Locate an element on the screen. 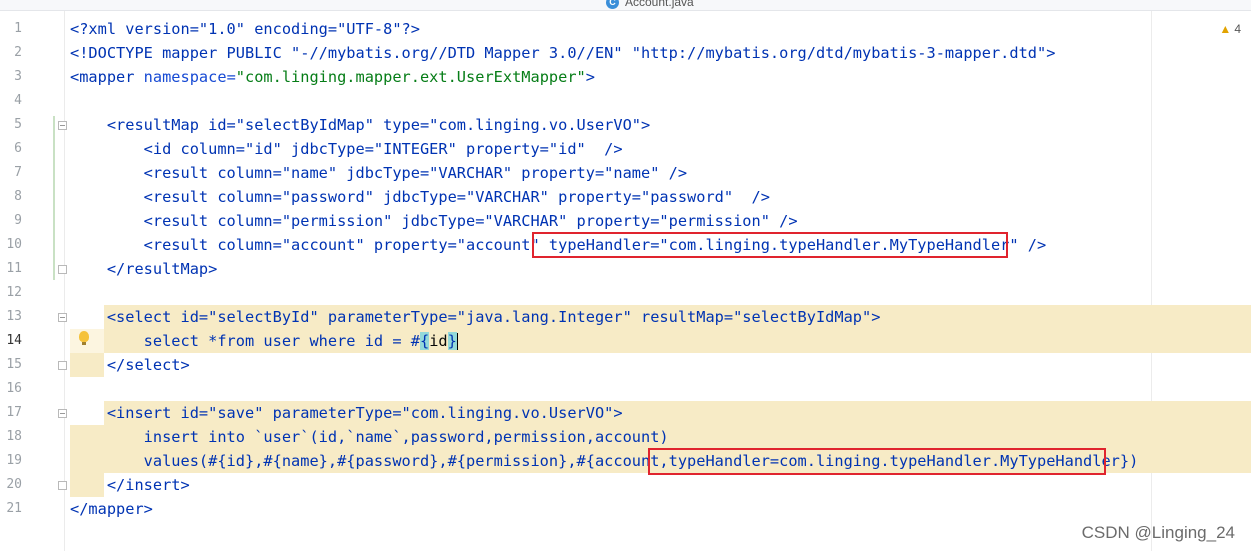 This screenshot has height=551, width=1251. code-line: <?xml version="1.0" encoding="UTF-8"?> is located at coordinates (245, 29).